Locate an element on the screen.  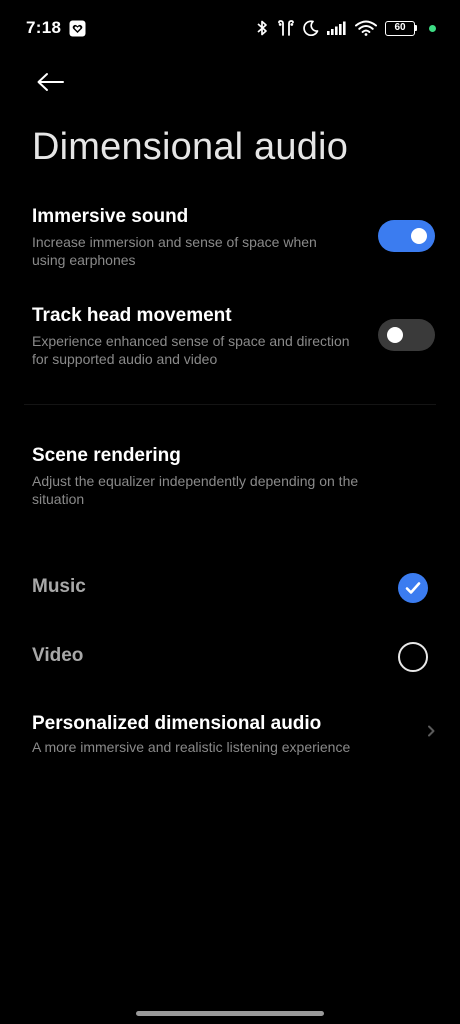
privacy-indicator-dot is located at coordinates (432, 28).